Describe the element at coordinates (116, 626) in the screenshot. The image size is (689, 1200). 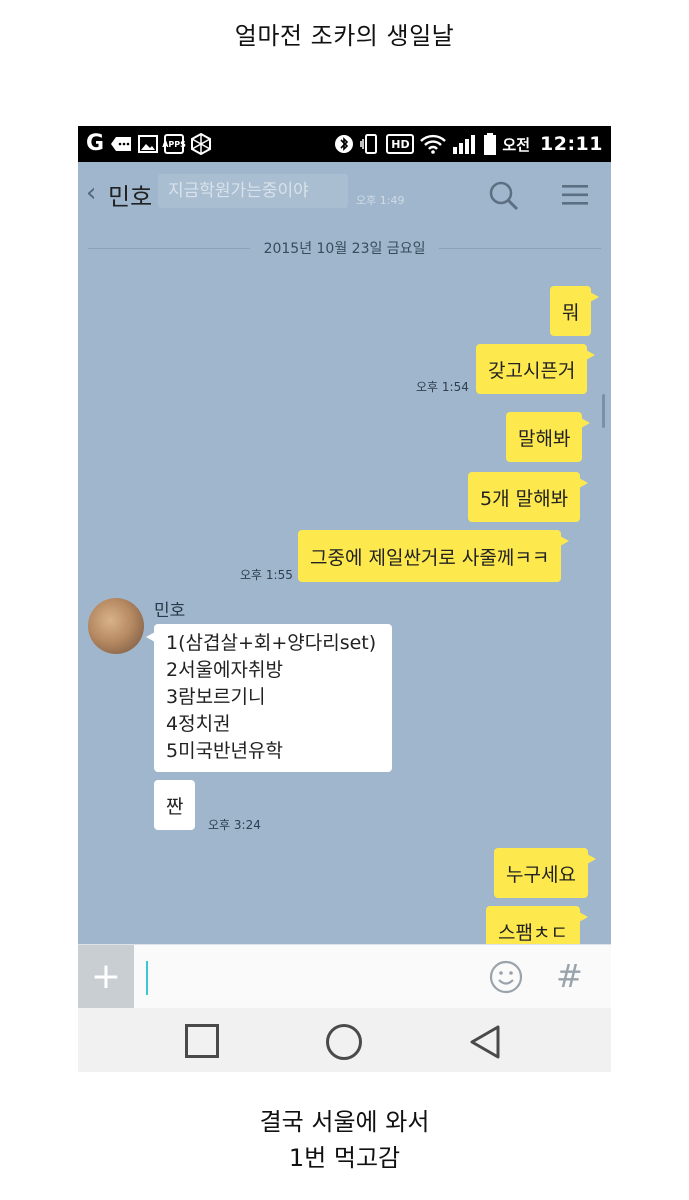
I see `avatar` at that location.